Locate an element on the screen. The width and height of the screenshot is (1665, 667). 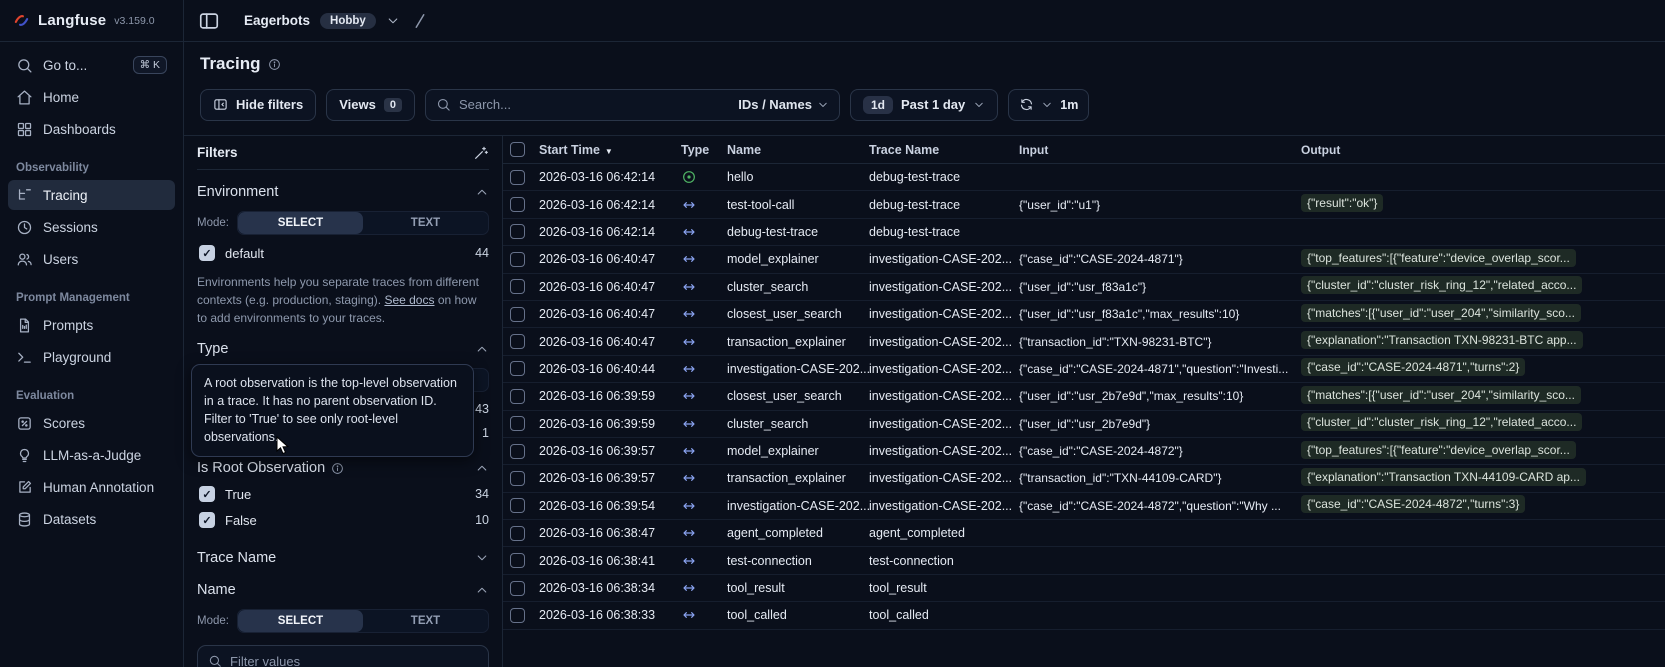
column-header-input: Input is located at coordinates (1160, 150).